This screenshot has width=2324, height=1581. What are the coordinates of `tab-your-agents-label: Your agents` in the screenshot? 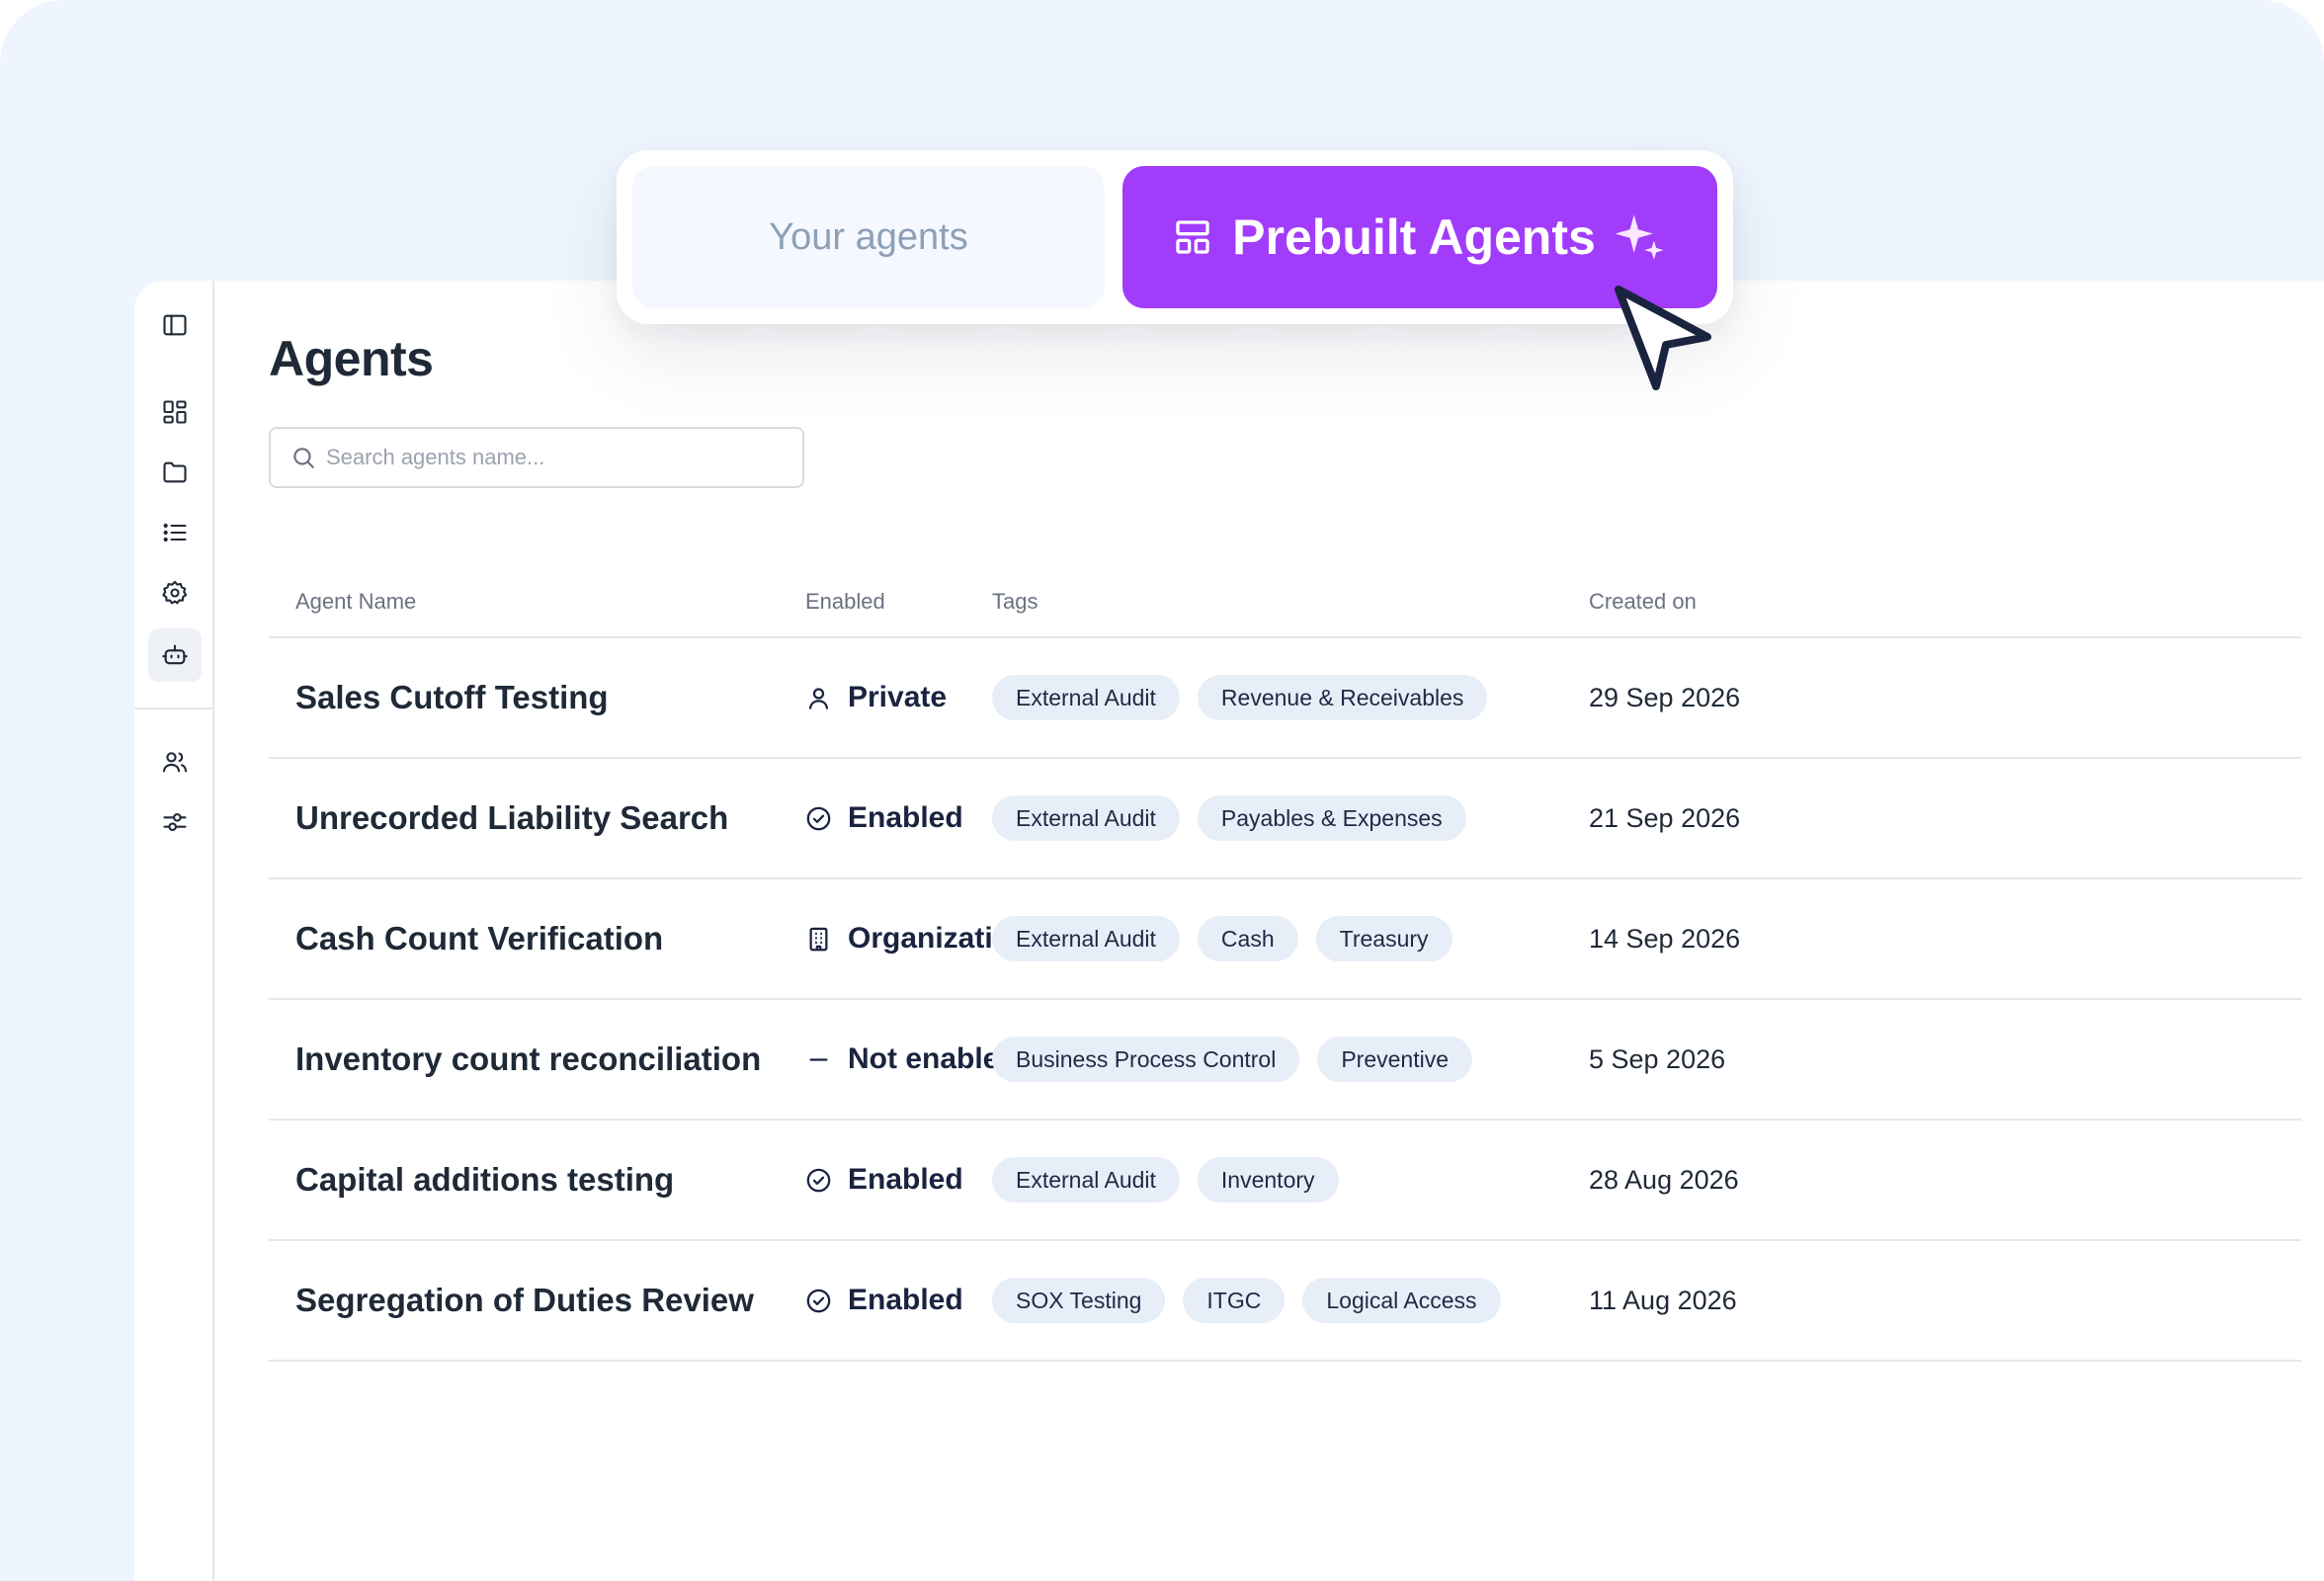 It's located at (868, 236).